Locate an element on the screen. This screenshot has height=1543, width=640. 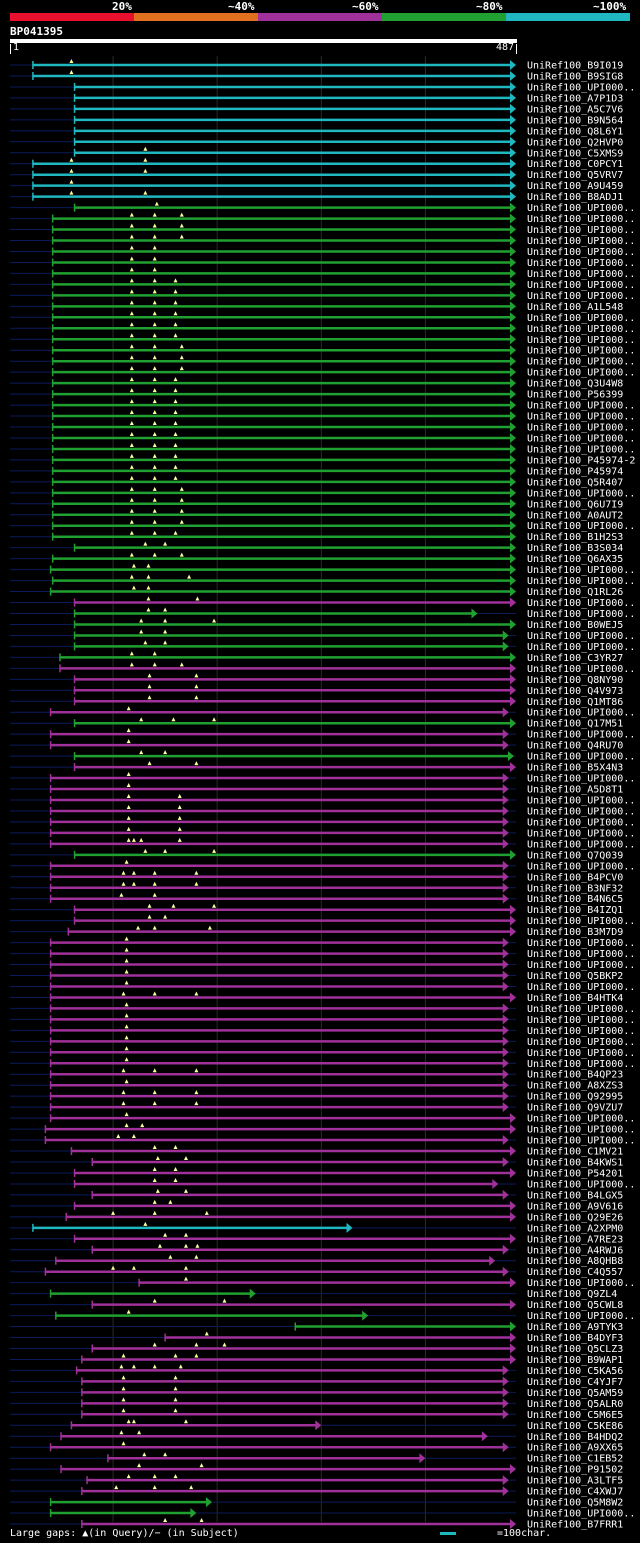
hit-label: UniRef100_A9V616 is located at coordinates (575, 1206).